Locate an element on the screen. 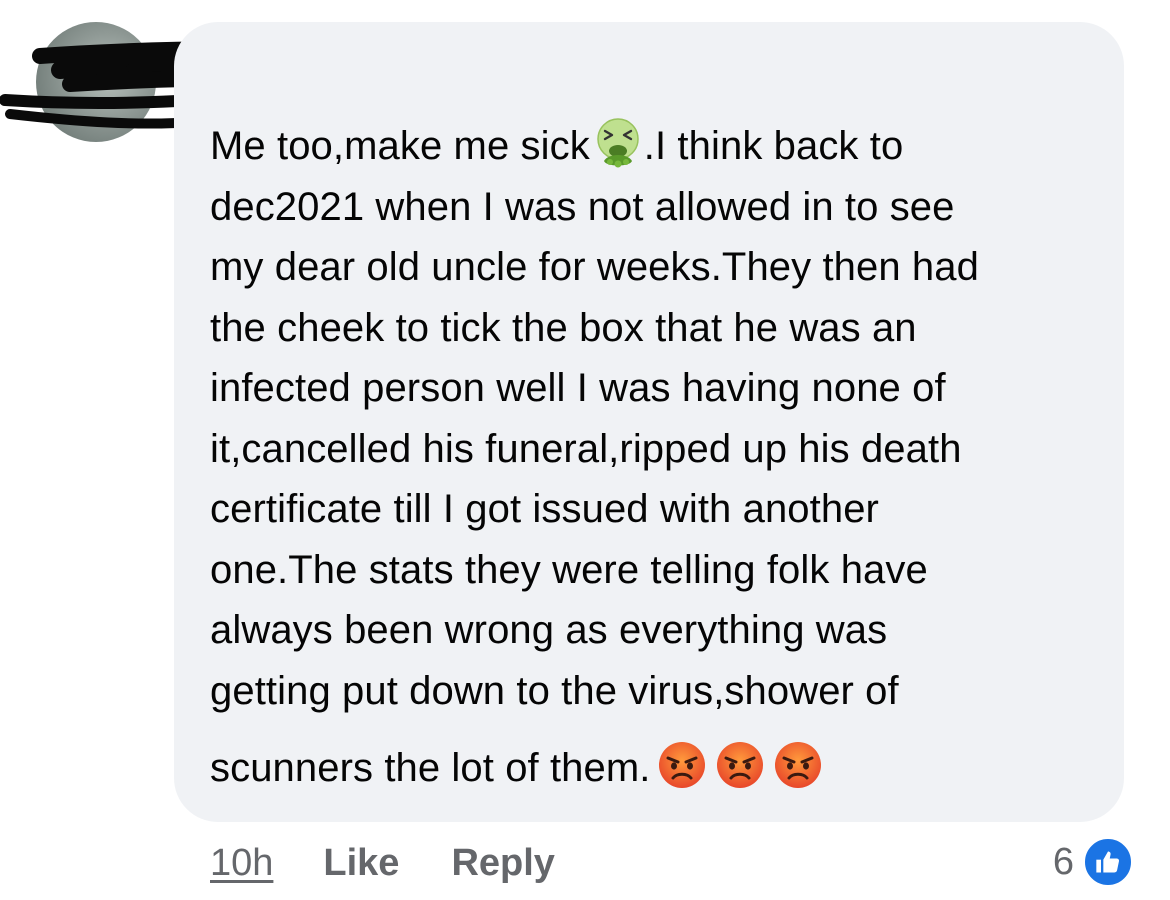 This screenshot has width=1170, height=900. comment-actions: 10h Like Reply is located at coordinates (382, 863).